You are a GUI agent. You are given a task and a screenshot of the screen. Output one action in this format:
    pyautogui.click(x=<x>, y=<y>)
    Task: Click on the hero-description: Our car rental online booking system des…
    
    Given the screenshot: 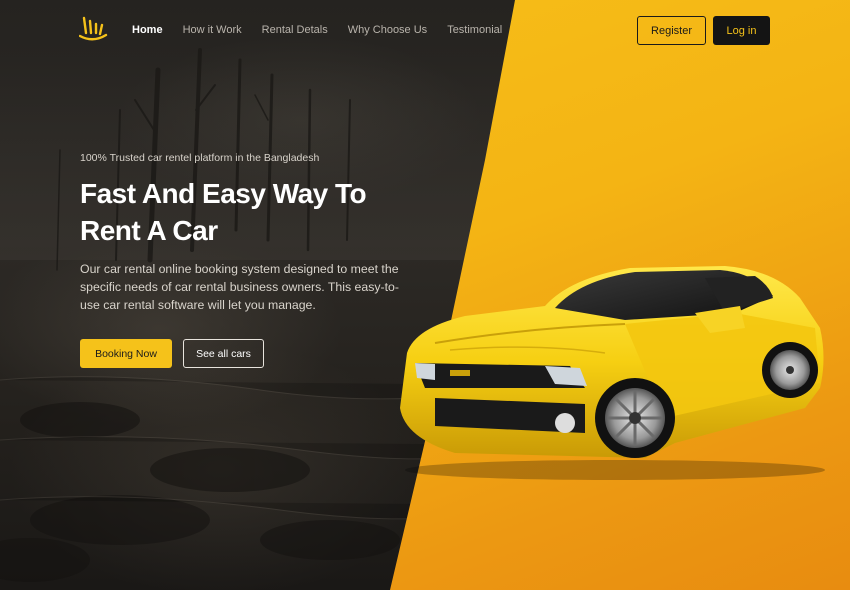 What is the action you would take?
    pyautogui.click(x=239, y=287)
    